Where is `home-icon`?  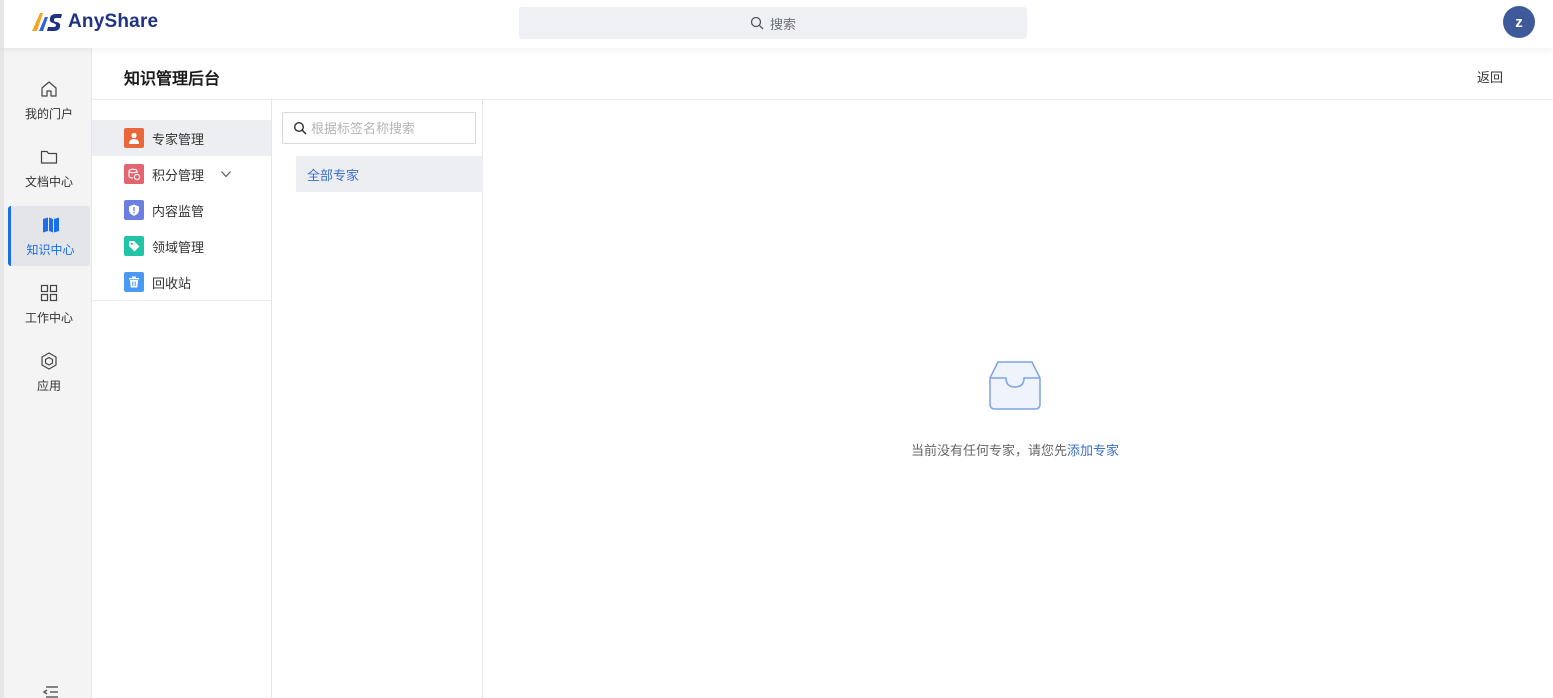 home-icon is located at coordinates (49, 88).